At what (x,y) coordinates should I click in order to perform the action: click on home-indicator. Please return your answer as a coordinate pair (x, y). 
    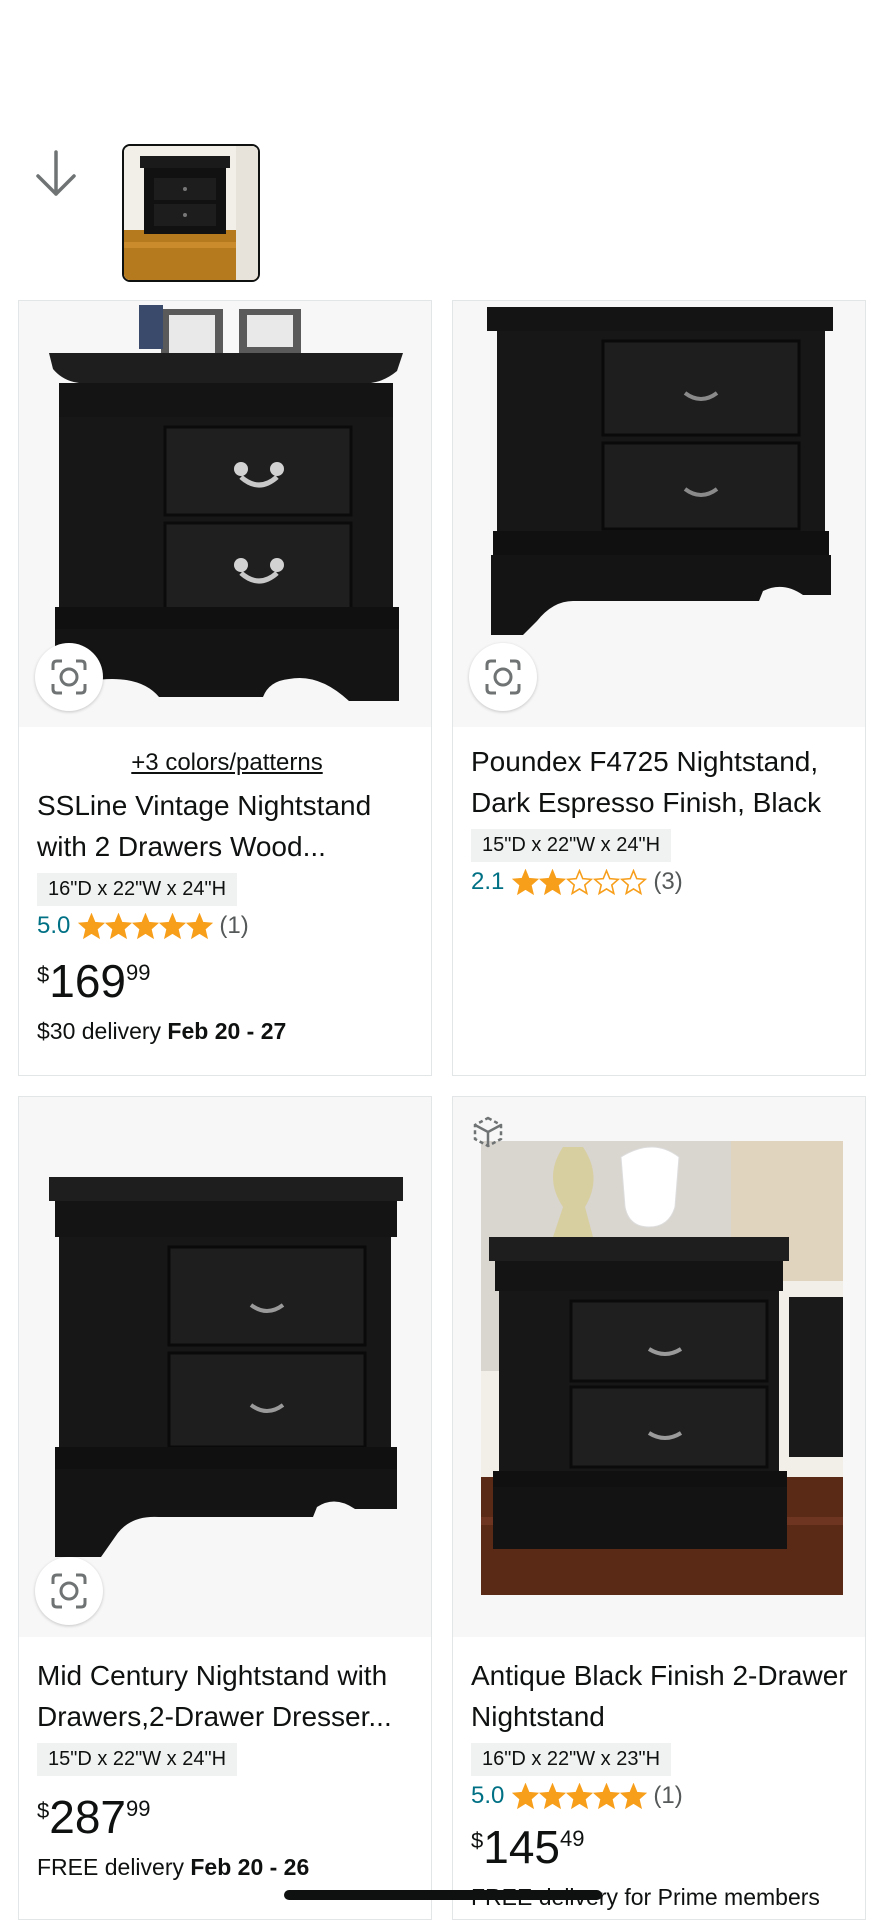
    Looking at the image, I should click on (443, 1895).